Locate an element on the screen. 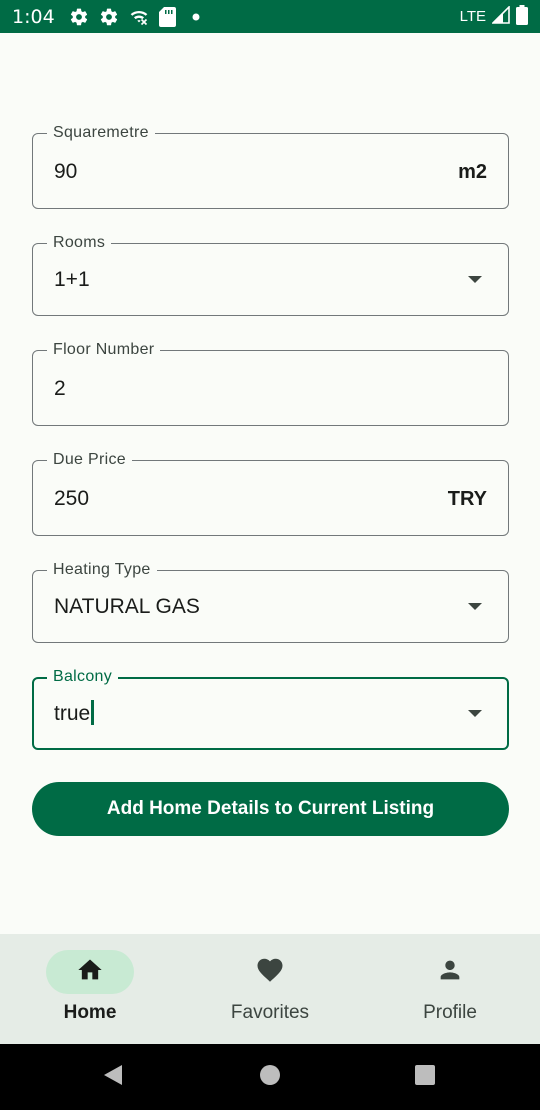 The width and height of the screenshot is (540, 1110). battery-icon is located at coordinates (522, 16).